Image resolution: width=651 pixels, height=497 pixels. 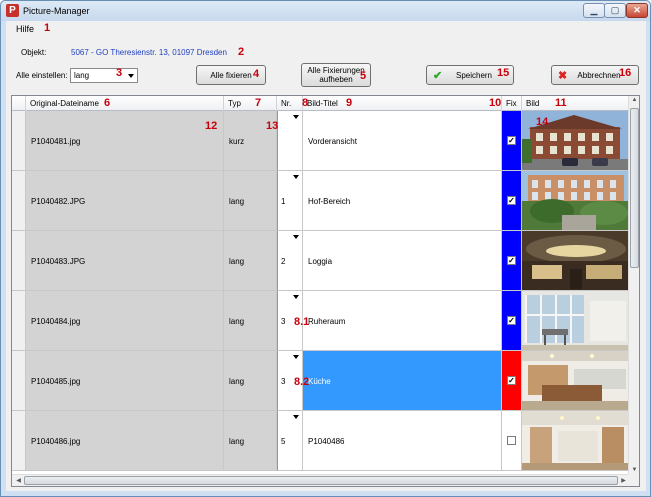 What do you see at coordinates (615, 10) in the screenshot?
I see `maximize-button: ▢` at bounding box center [615, 10].